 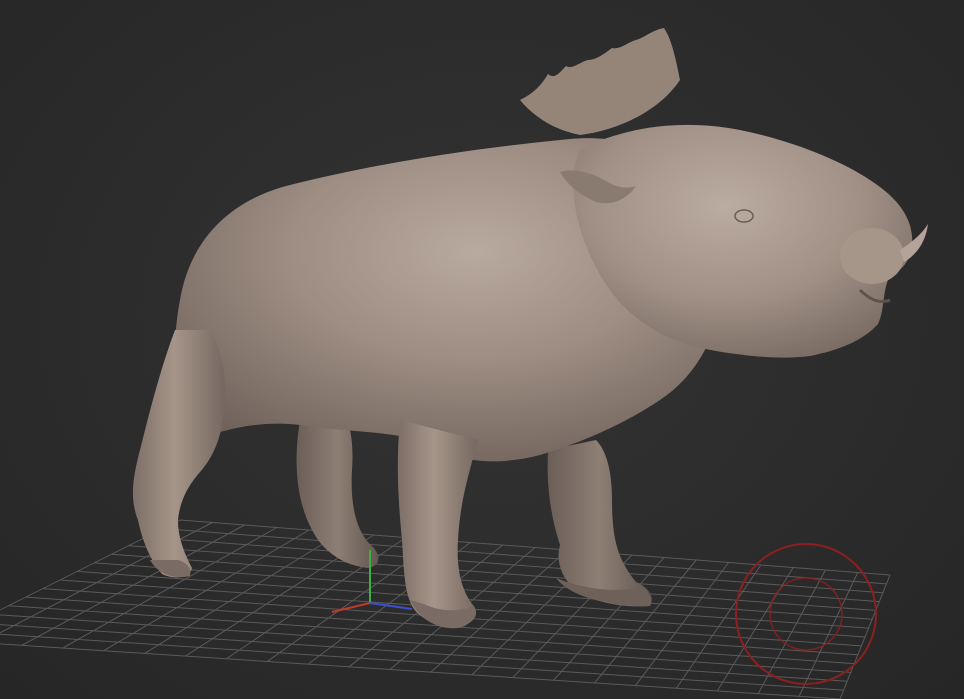 I want to click on boar-rear-far-leg, so click(x=337, y=489).